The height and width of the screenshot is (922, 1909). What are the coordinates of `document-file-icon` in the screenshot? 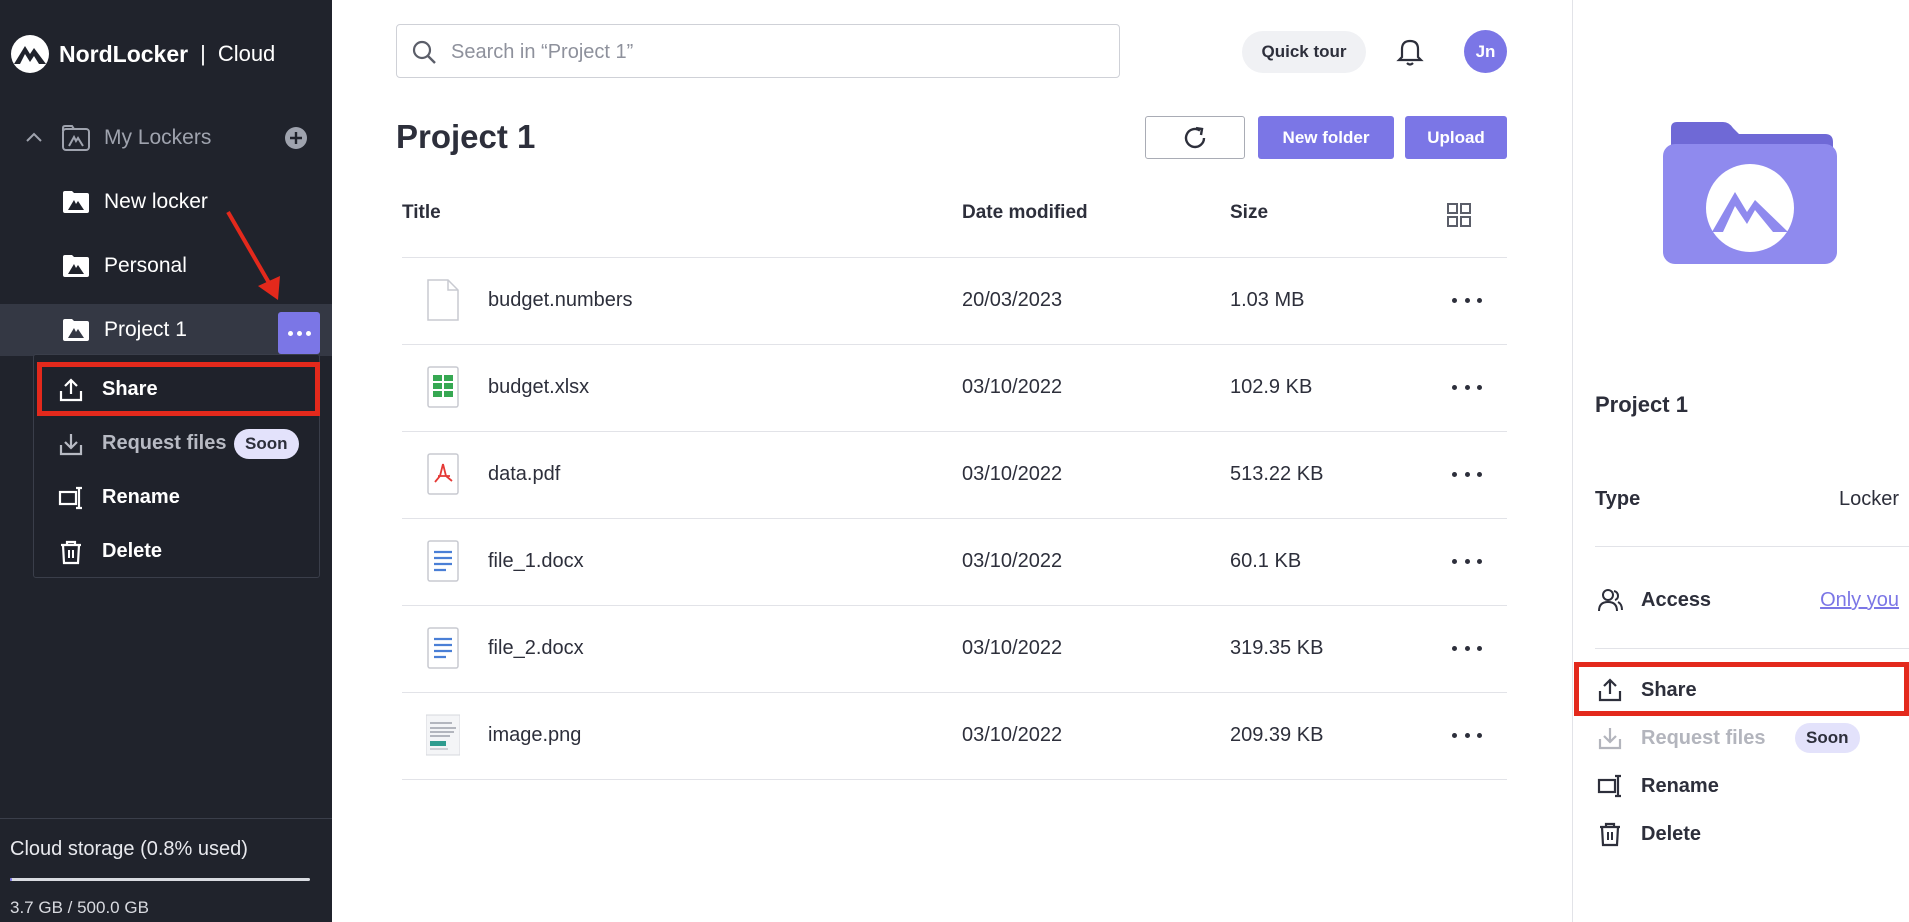 It's located at (443, 648).